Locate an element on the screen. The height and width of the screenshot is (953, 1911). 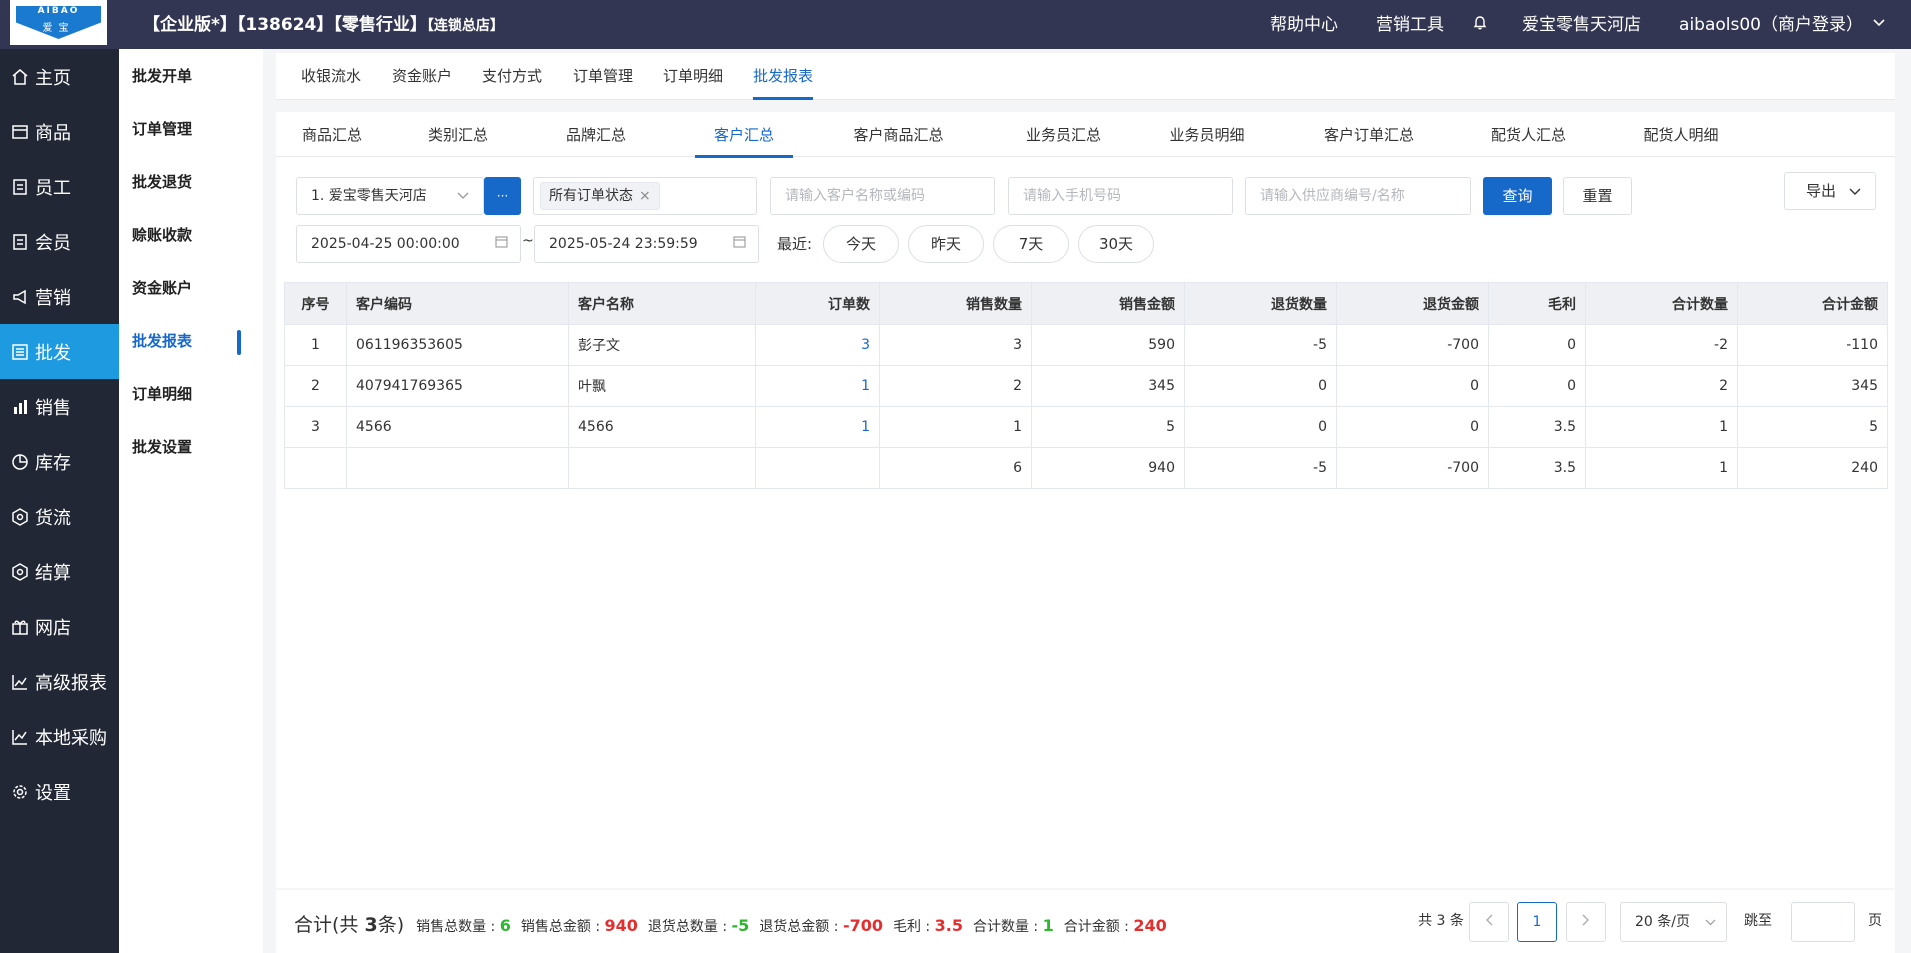
store-more-button: ··· is located at coordinates (502, 196).